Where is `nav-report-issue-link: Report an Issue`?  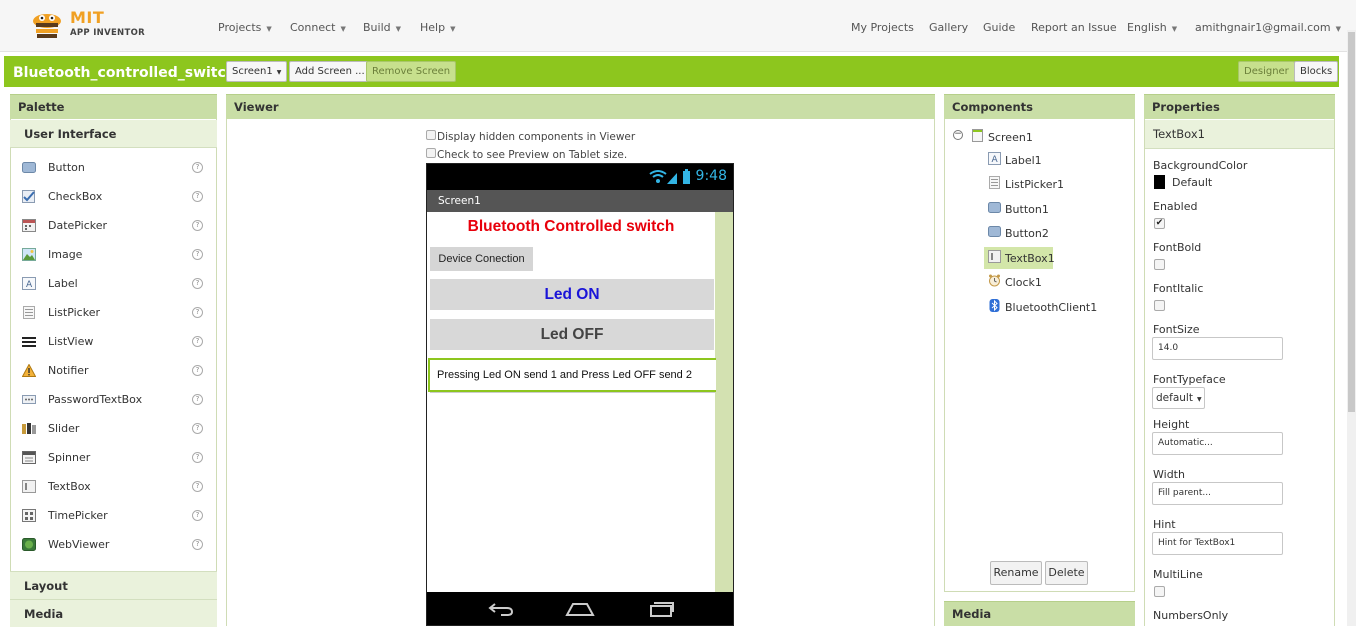
nav-report-issue-link: Report an Issue is located at coordinates (1074, 27).